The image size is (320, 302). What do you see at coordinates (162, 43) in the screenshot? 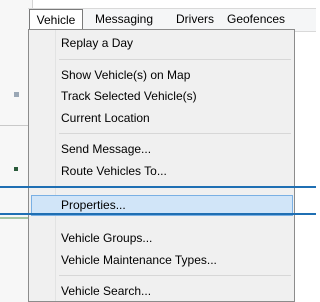
I see `menu-item-replay-a-day: Replay a Day` at bounding box center [162, 43].